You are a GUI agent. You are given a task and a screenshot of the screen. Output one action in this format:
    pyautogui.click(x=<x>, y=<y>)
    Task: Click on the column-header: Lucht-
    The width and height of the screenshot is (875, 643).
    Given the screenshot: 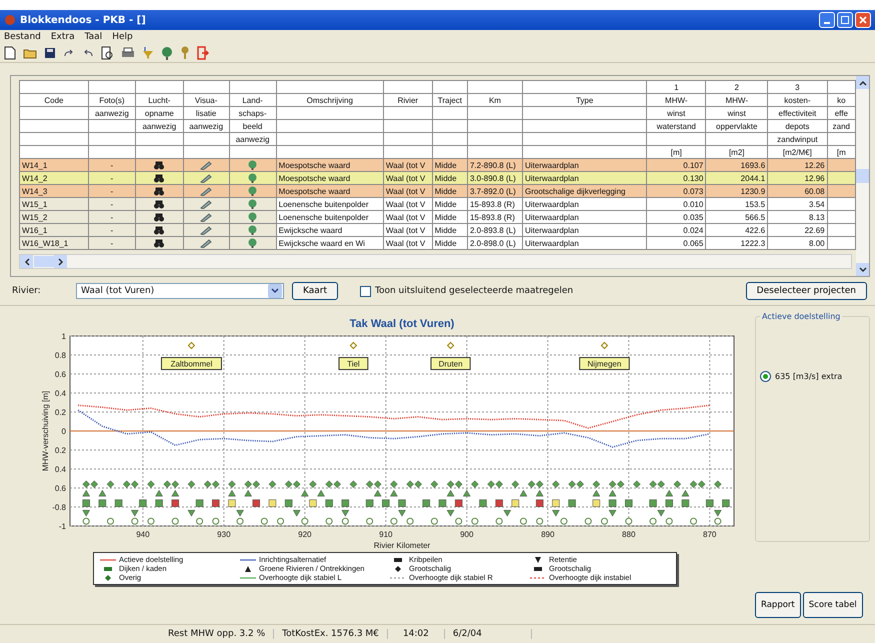 What is the action you would take?
    pyautogui.click(x=159, y=100)
    